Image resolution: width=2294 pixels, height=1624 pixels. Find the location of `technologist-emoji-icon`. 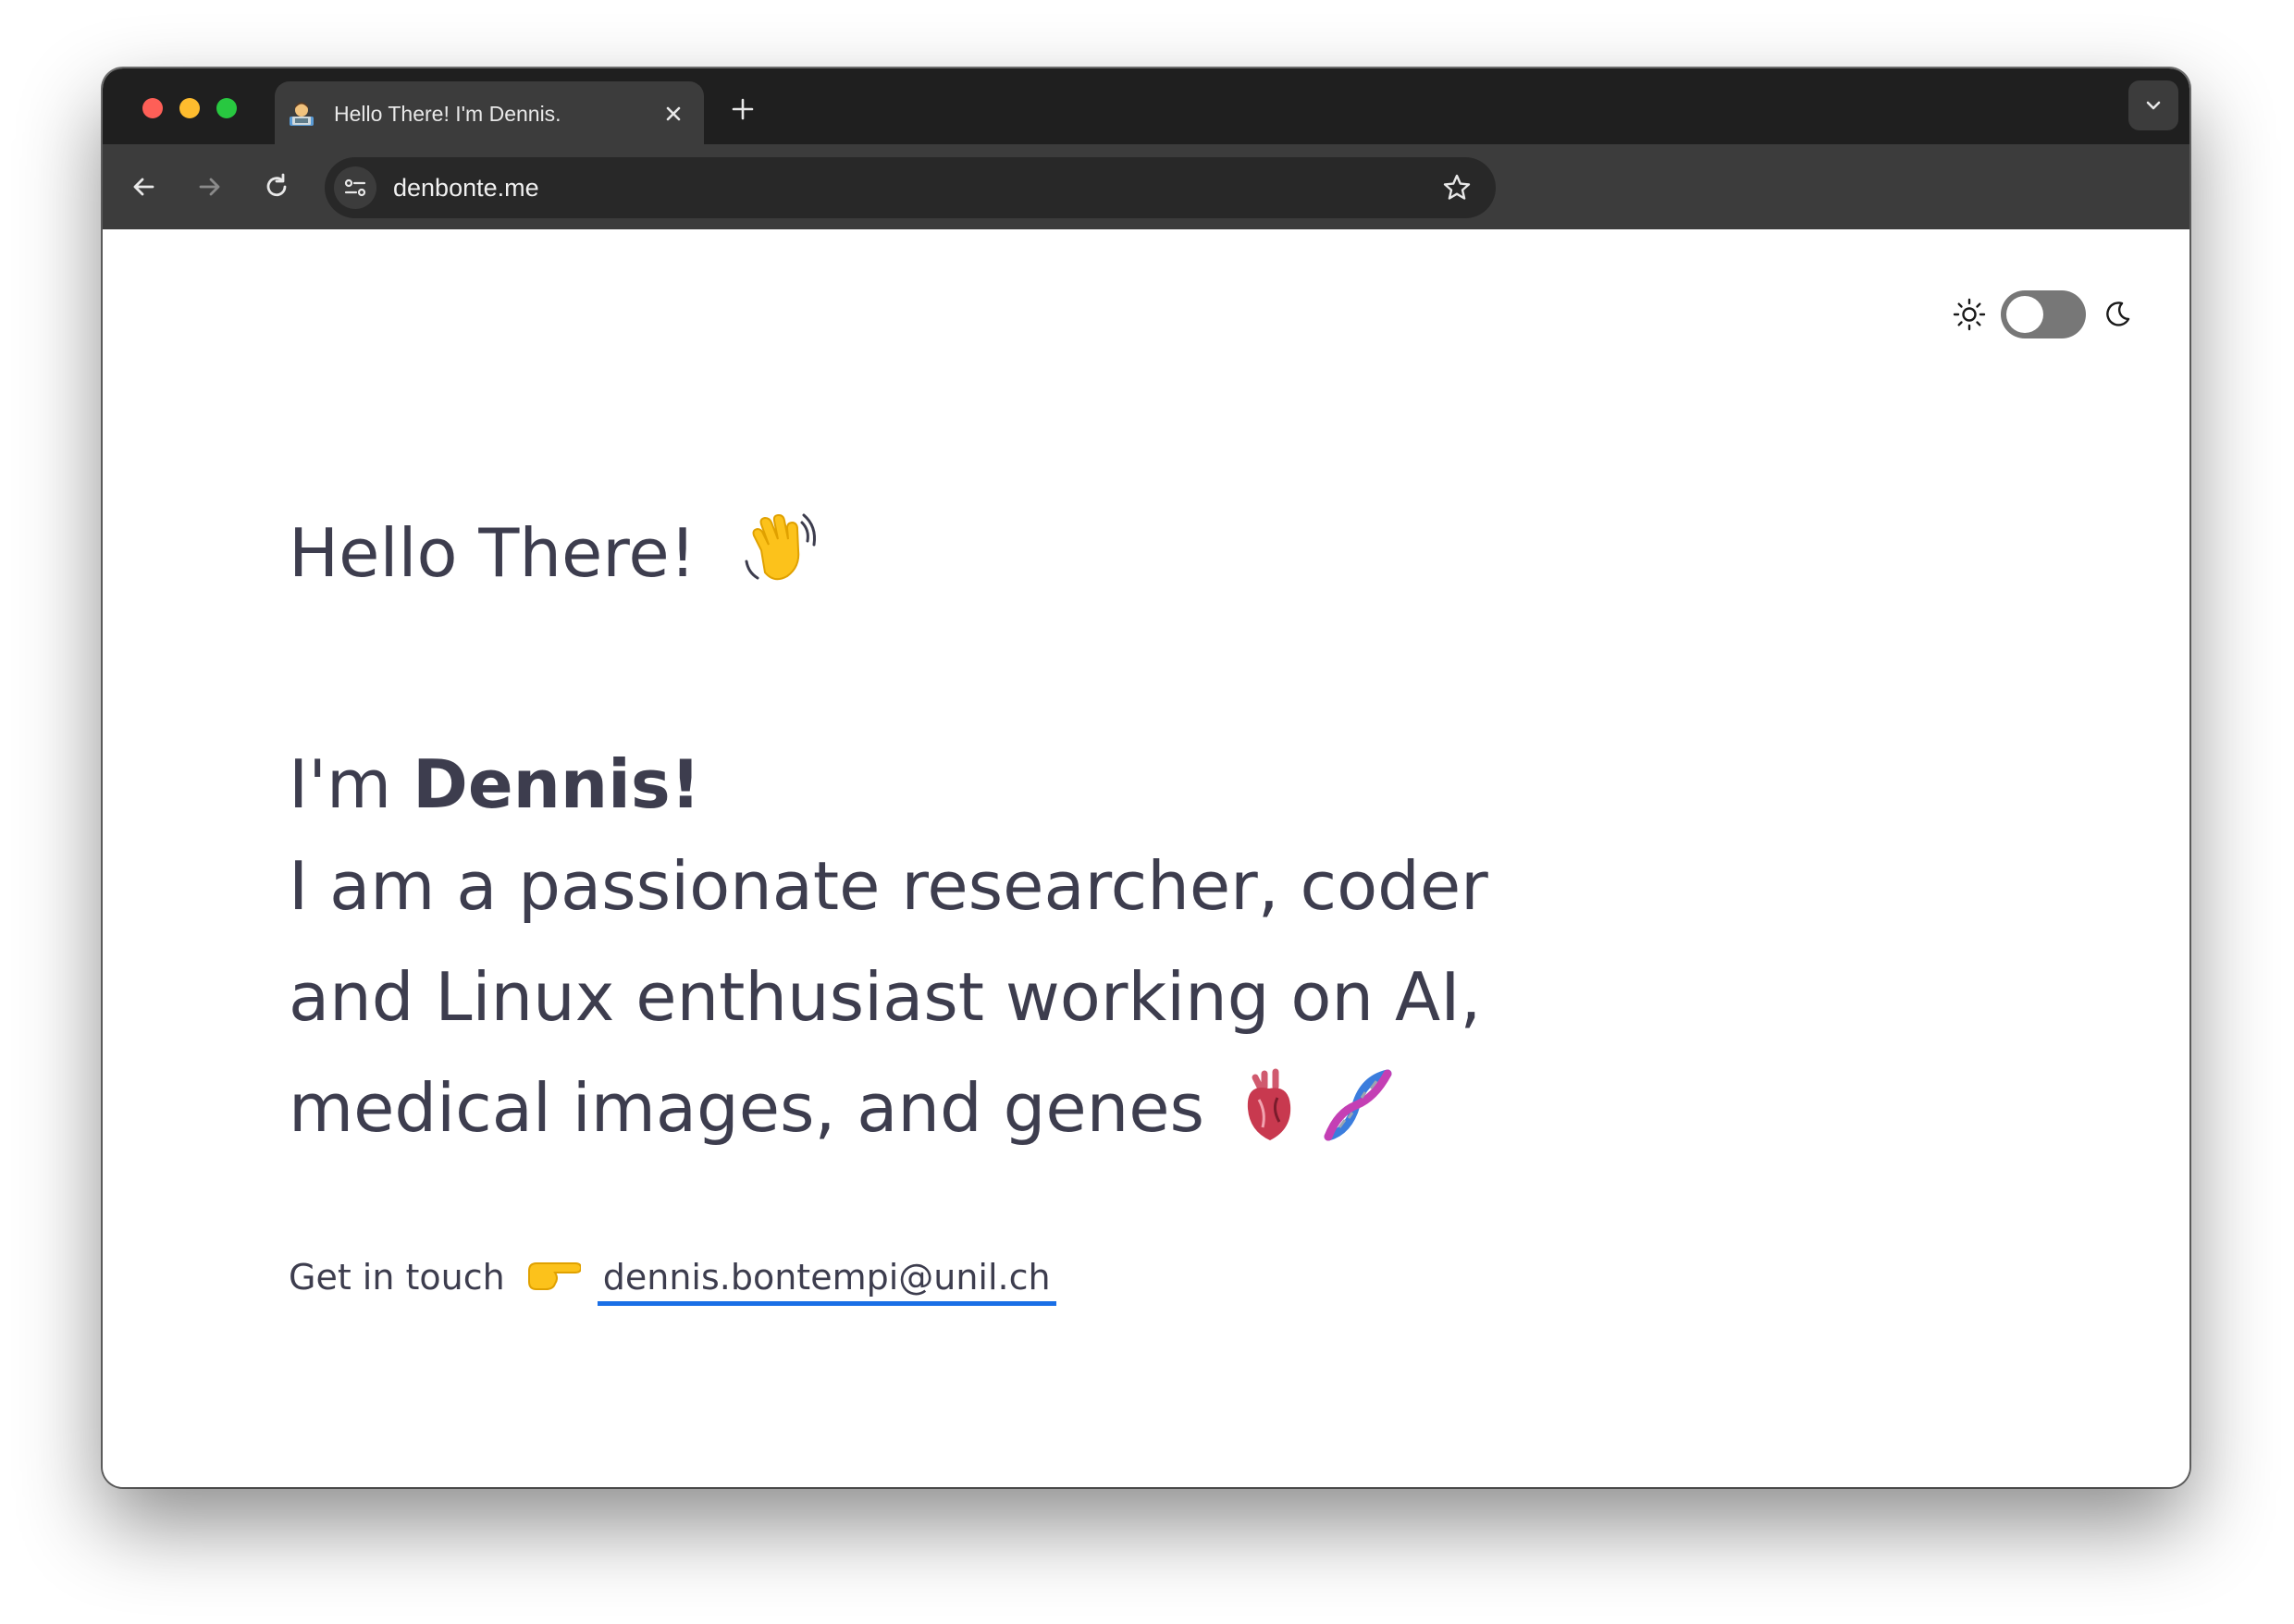

technologist-emoji-icon is located at coordinates (302, 114).